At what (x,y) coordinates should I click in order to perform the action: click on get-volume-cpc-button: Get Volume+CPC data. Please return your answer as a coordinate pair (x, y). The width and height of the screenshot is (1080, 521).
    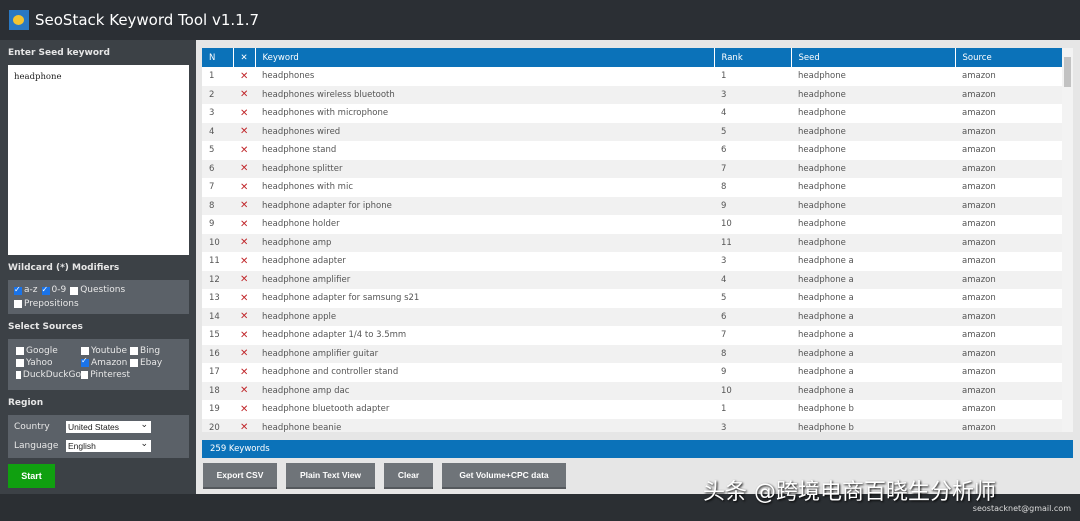
    Looking at the image, I should click on (504, 476).